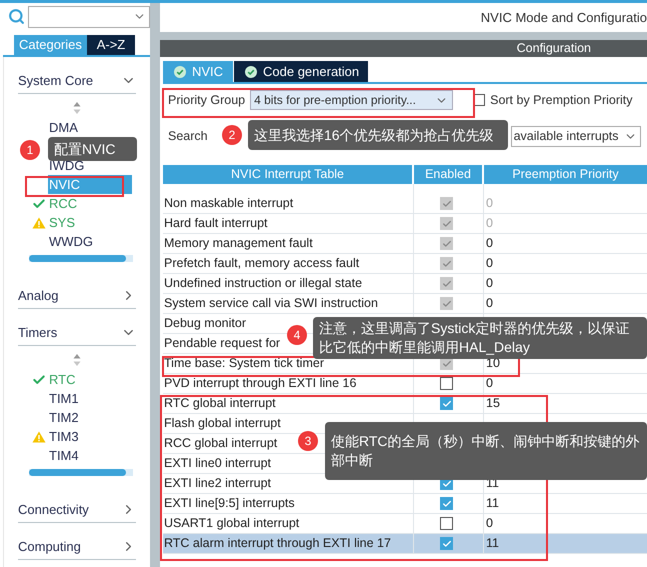 Image resolution: width=647 pixels, height=567 pixels. Describe the element at coordinates (207, 100) in the screenshot. I see `priority-group-label: Priority Group` at that location.